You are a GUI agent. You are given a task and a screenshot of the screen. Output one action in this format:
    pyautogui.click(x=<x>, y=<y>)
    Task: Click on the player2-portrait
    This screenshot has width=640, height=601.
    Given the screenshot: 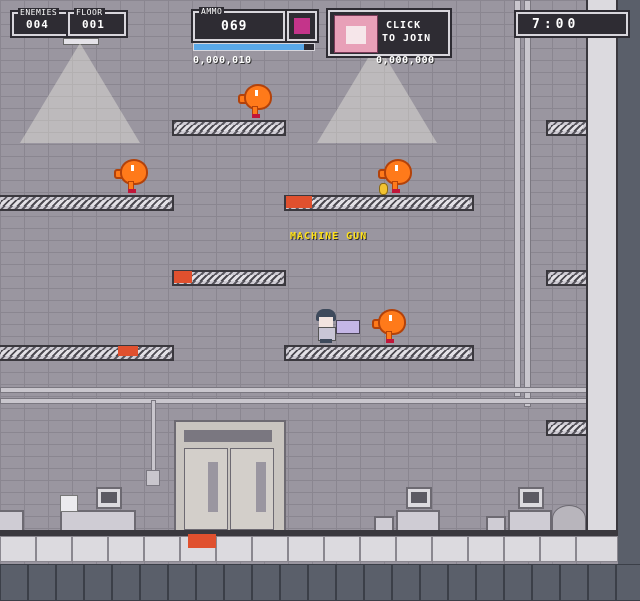 What is the action you would take?
    pyautogui.click(x=356, y=34)
    